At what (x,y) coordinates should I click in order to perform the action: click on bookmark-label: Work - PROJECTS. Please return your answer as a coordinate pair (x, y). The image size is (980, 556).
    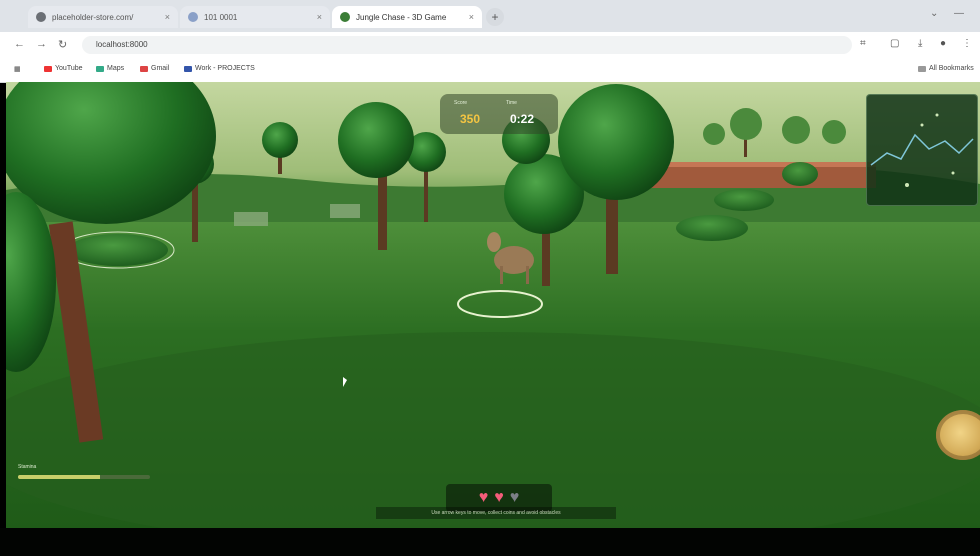
    Looking at the image, I should click on (225, 68).